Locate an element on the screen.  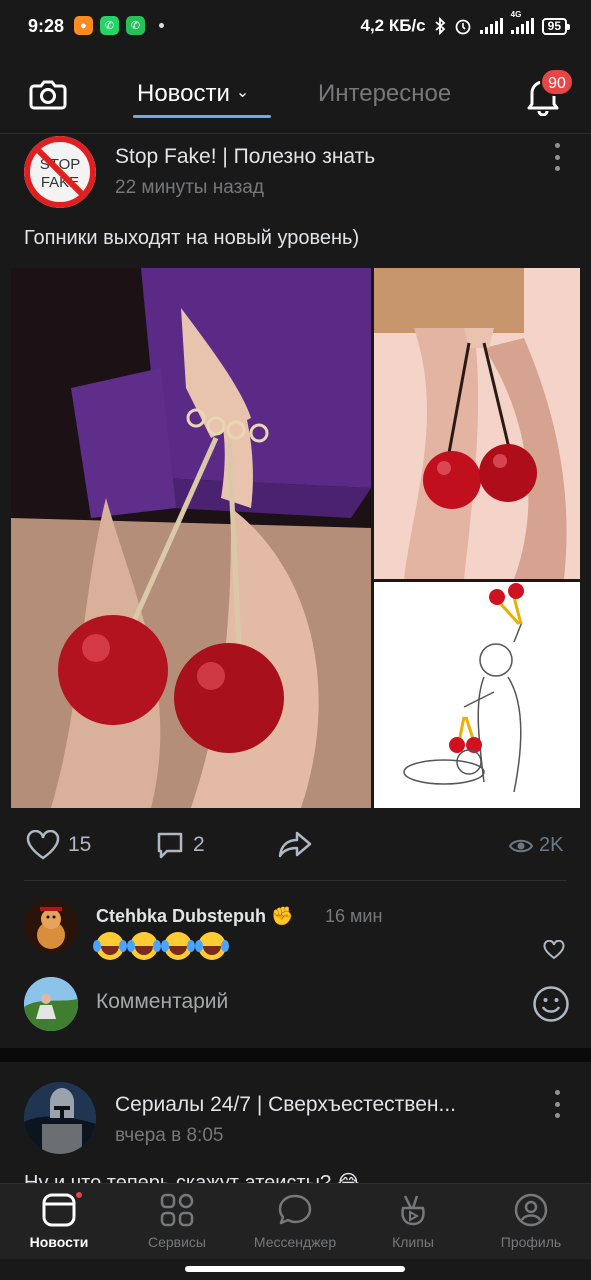
my-avatar is located at coordinates (51, 1004).